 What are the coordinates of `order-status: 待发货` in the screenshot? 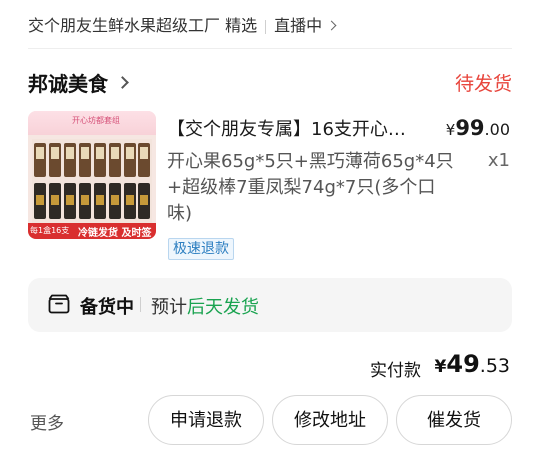 It's located at (483, 84).